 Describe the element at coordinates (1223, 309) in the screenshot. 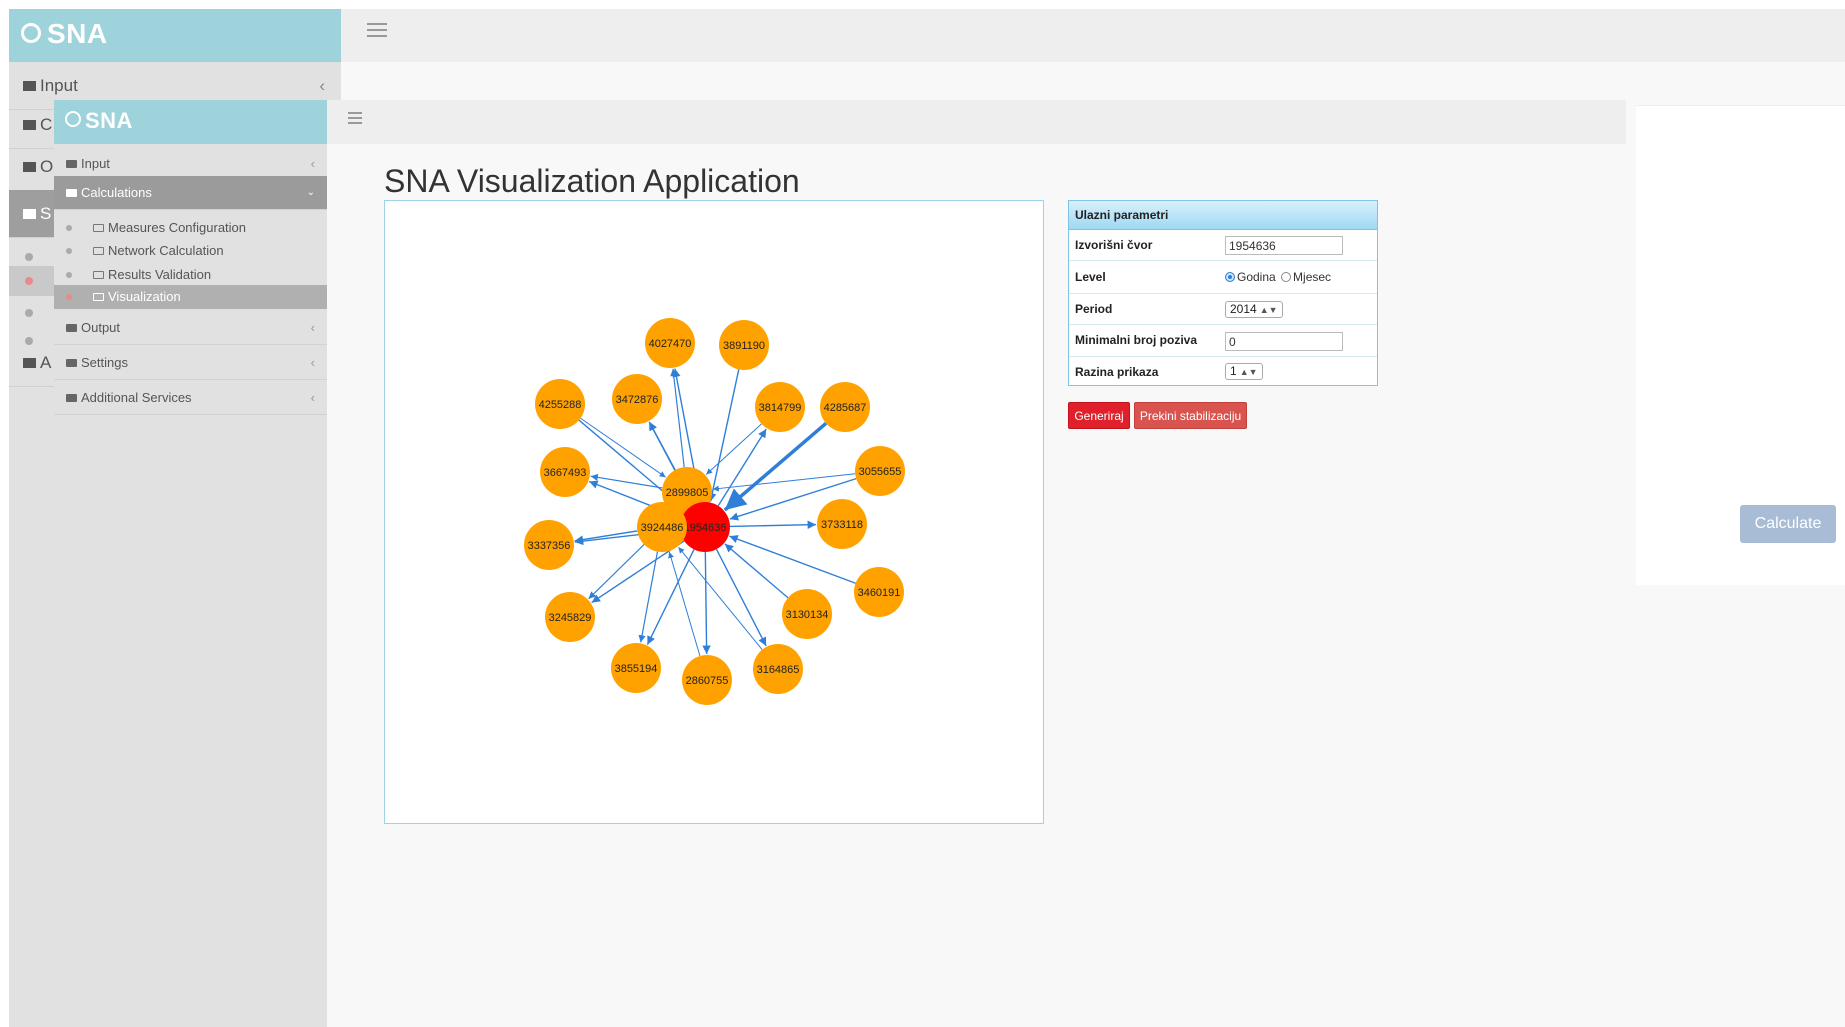

I see `param-row-period: Period 2014 ▲▼` at that location.